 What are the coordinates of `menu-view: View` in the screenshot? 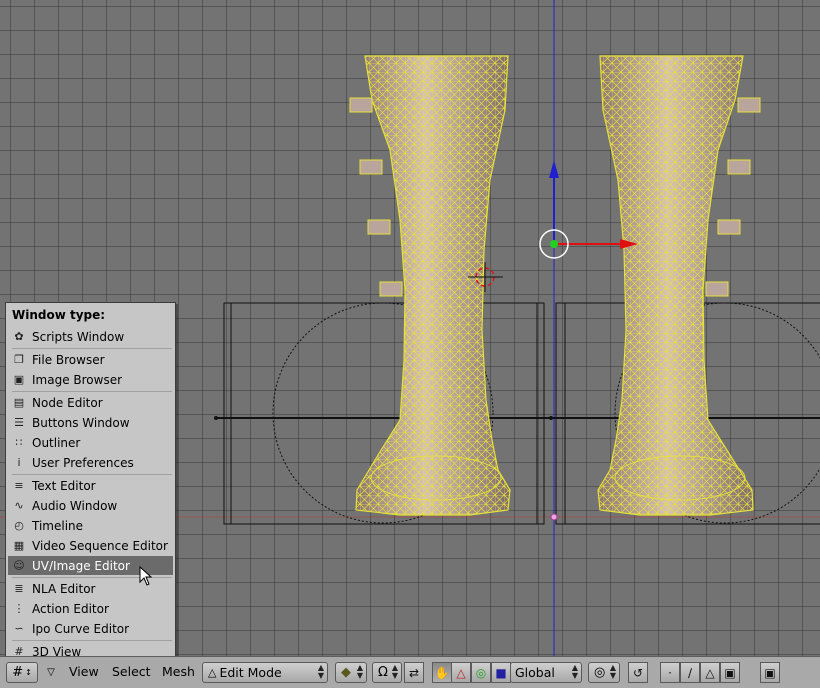 It's located at (84, 671).